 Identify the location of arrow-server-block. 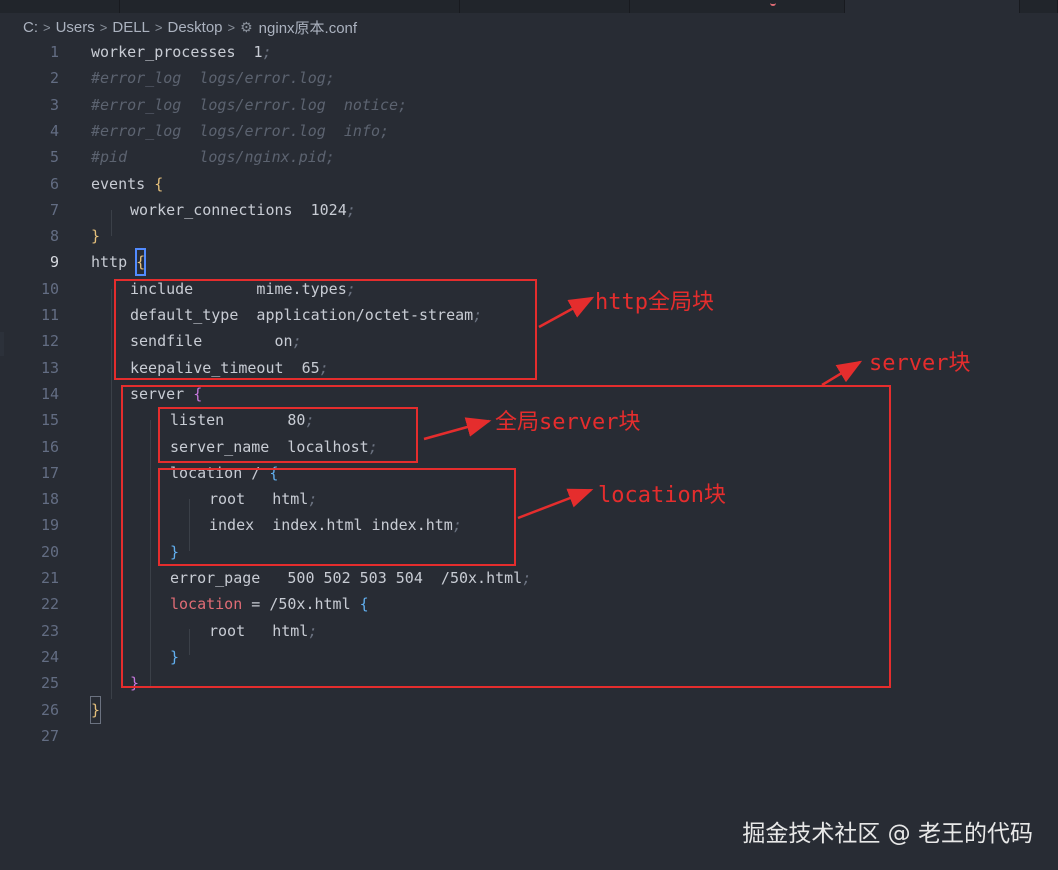
(842, 373).